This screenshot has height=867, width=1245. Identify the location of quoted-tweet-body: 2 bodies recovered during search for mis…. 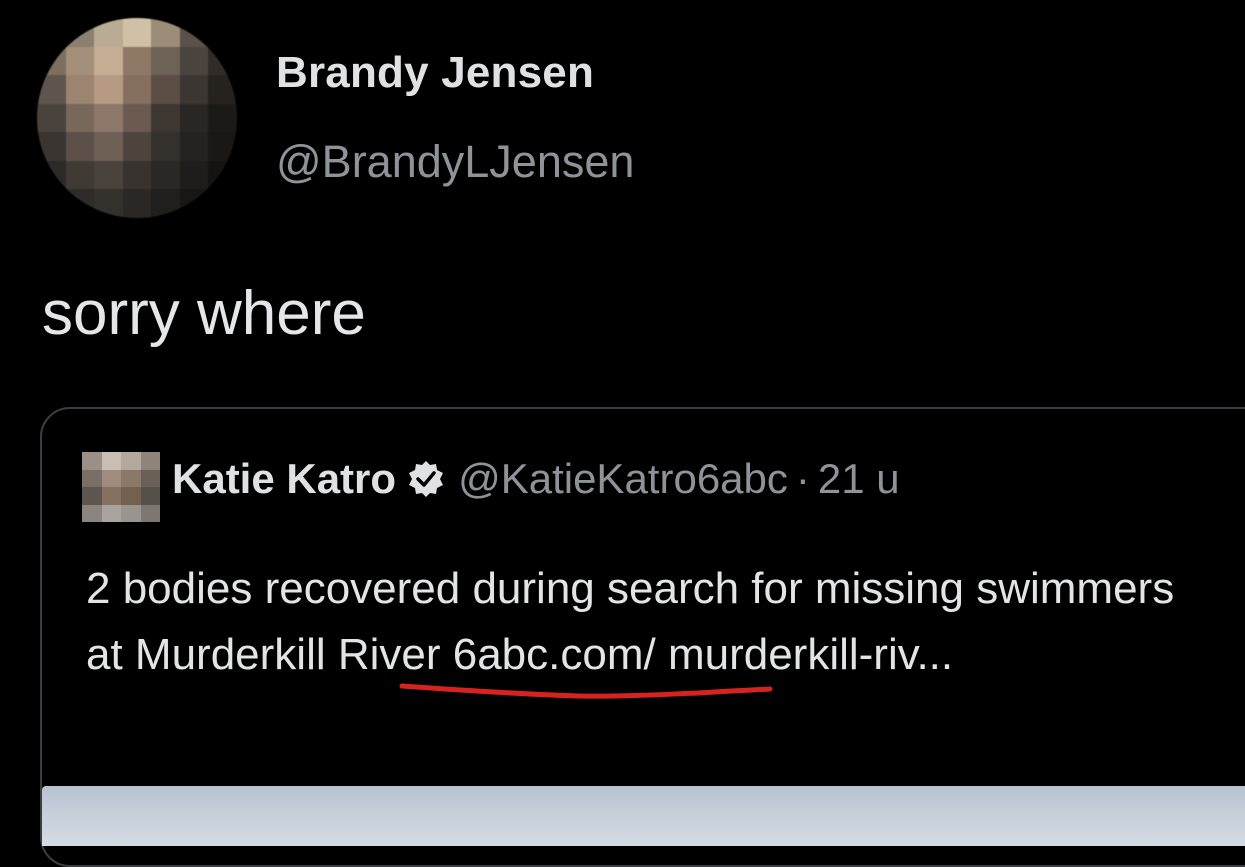
(646, 622).